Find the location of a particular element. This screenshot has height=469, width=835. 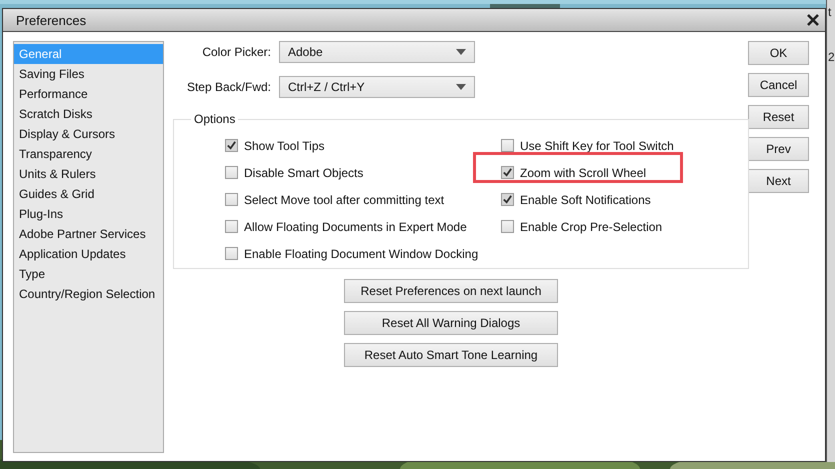

sidebar-item: Scratch Disks is located at coordinates (88, 114).